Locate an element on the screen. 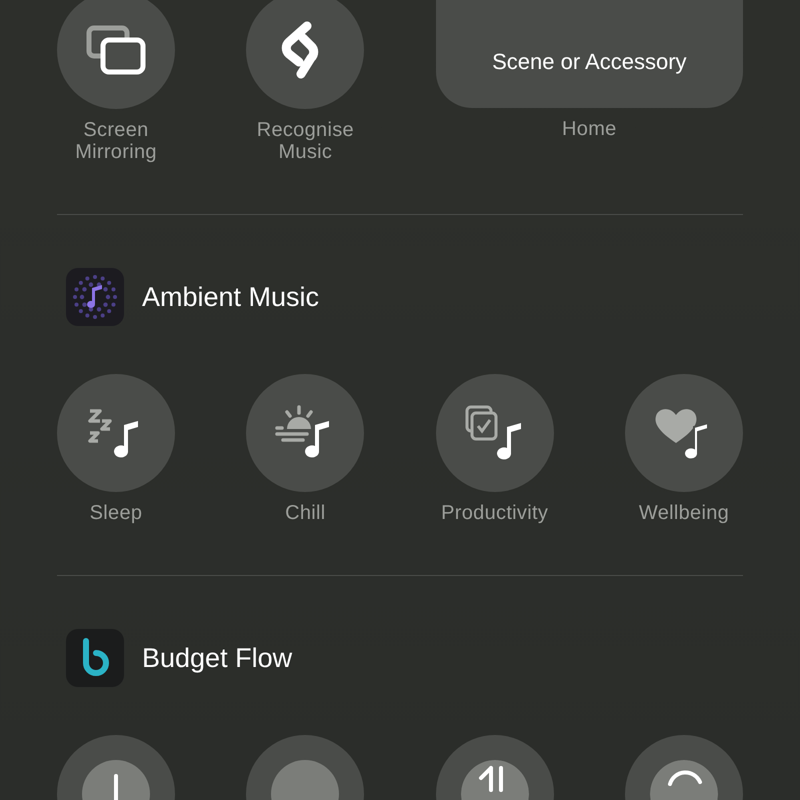 This screenshot has height=800, width=800. shortcut-label: Wellbeing is located at coordinates (684, 513).